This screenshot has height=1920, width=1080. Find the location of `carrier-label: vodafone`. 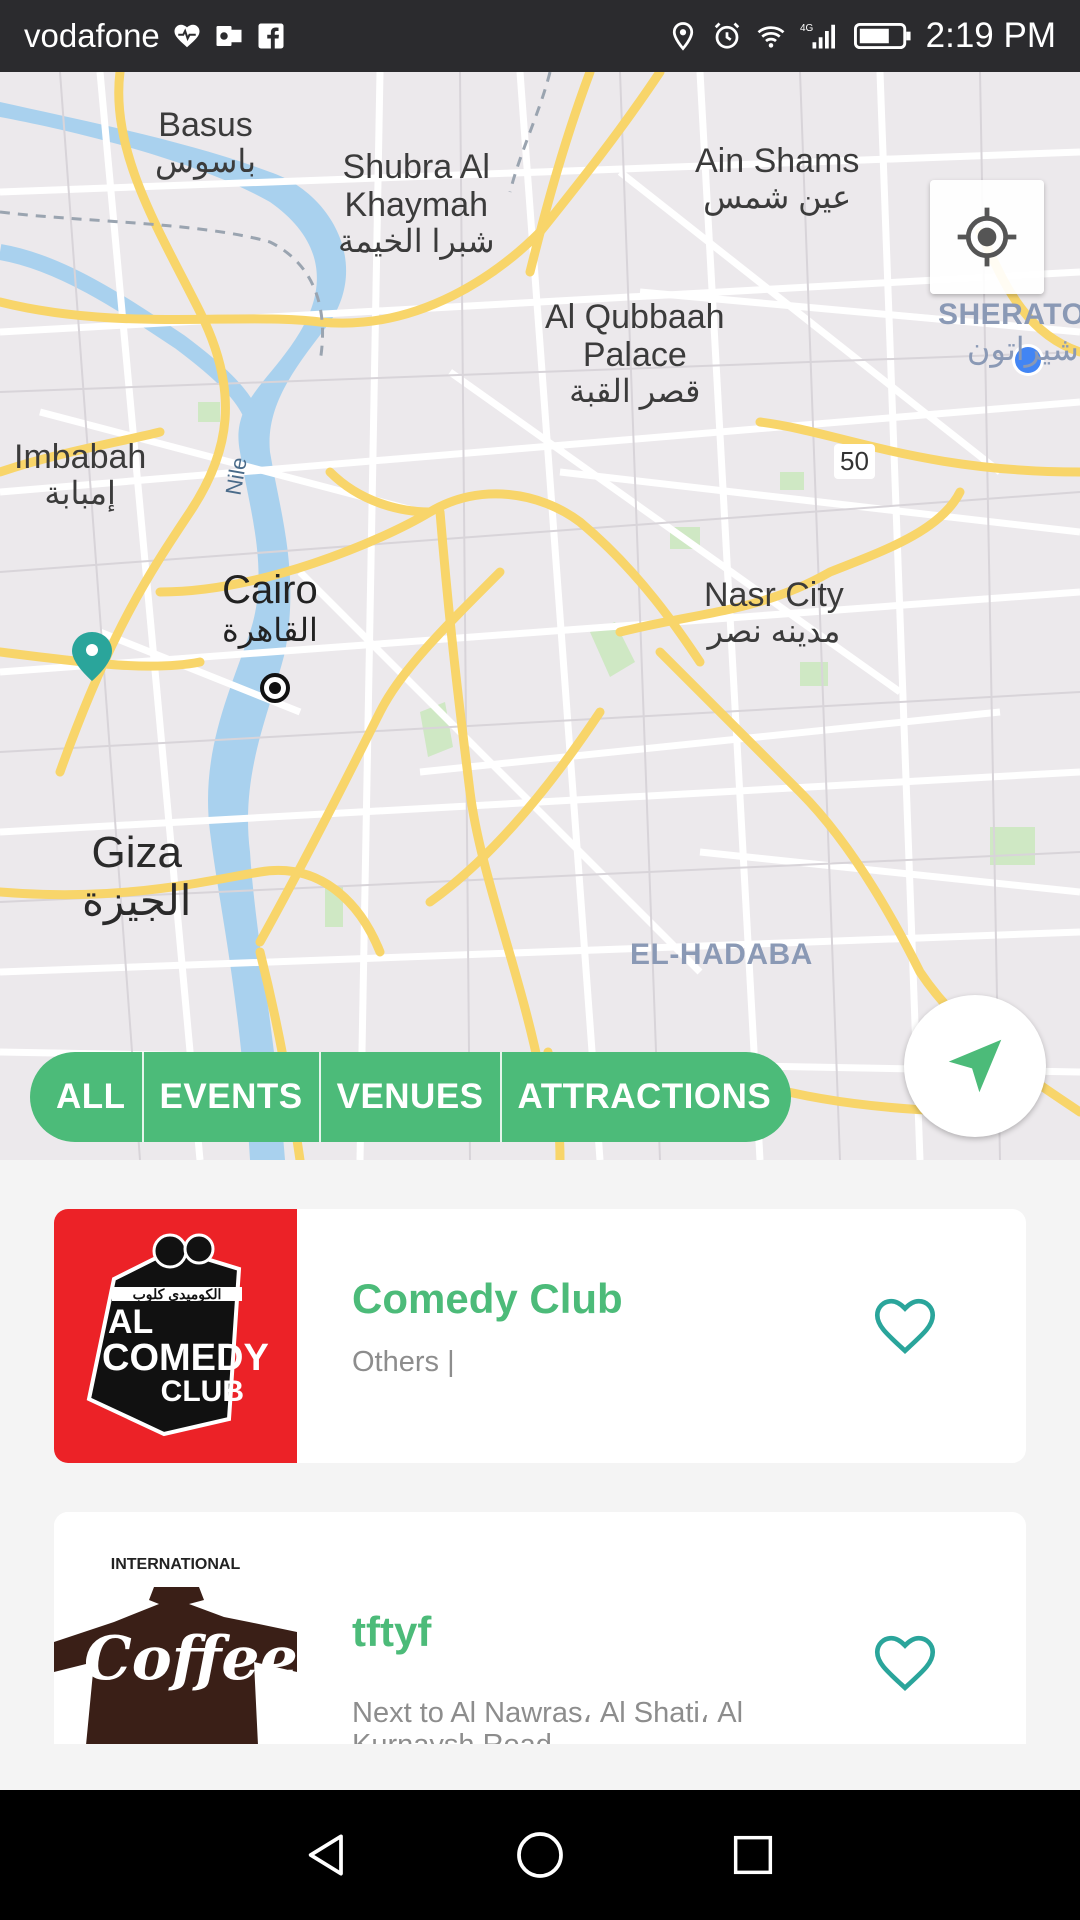

carrier-label: vodafone is located at coordinates (92, 35).